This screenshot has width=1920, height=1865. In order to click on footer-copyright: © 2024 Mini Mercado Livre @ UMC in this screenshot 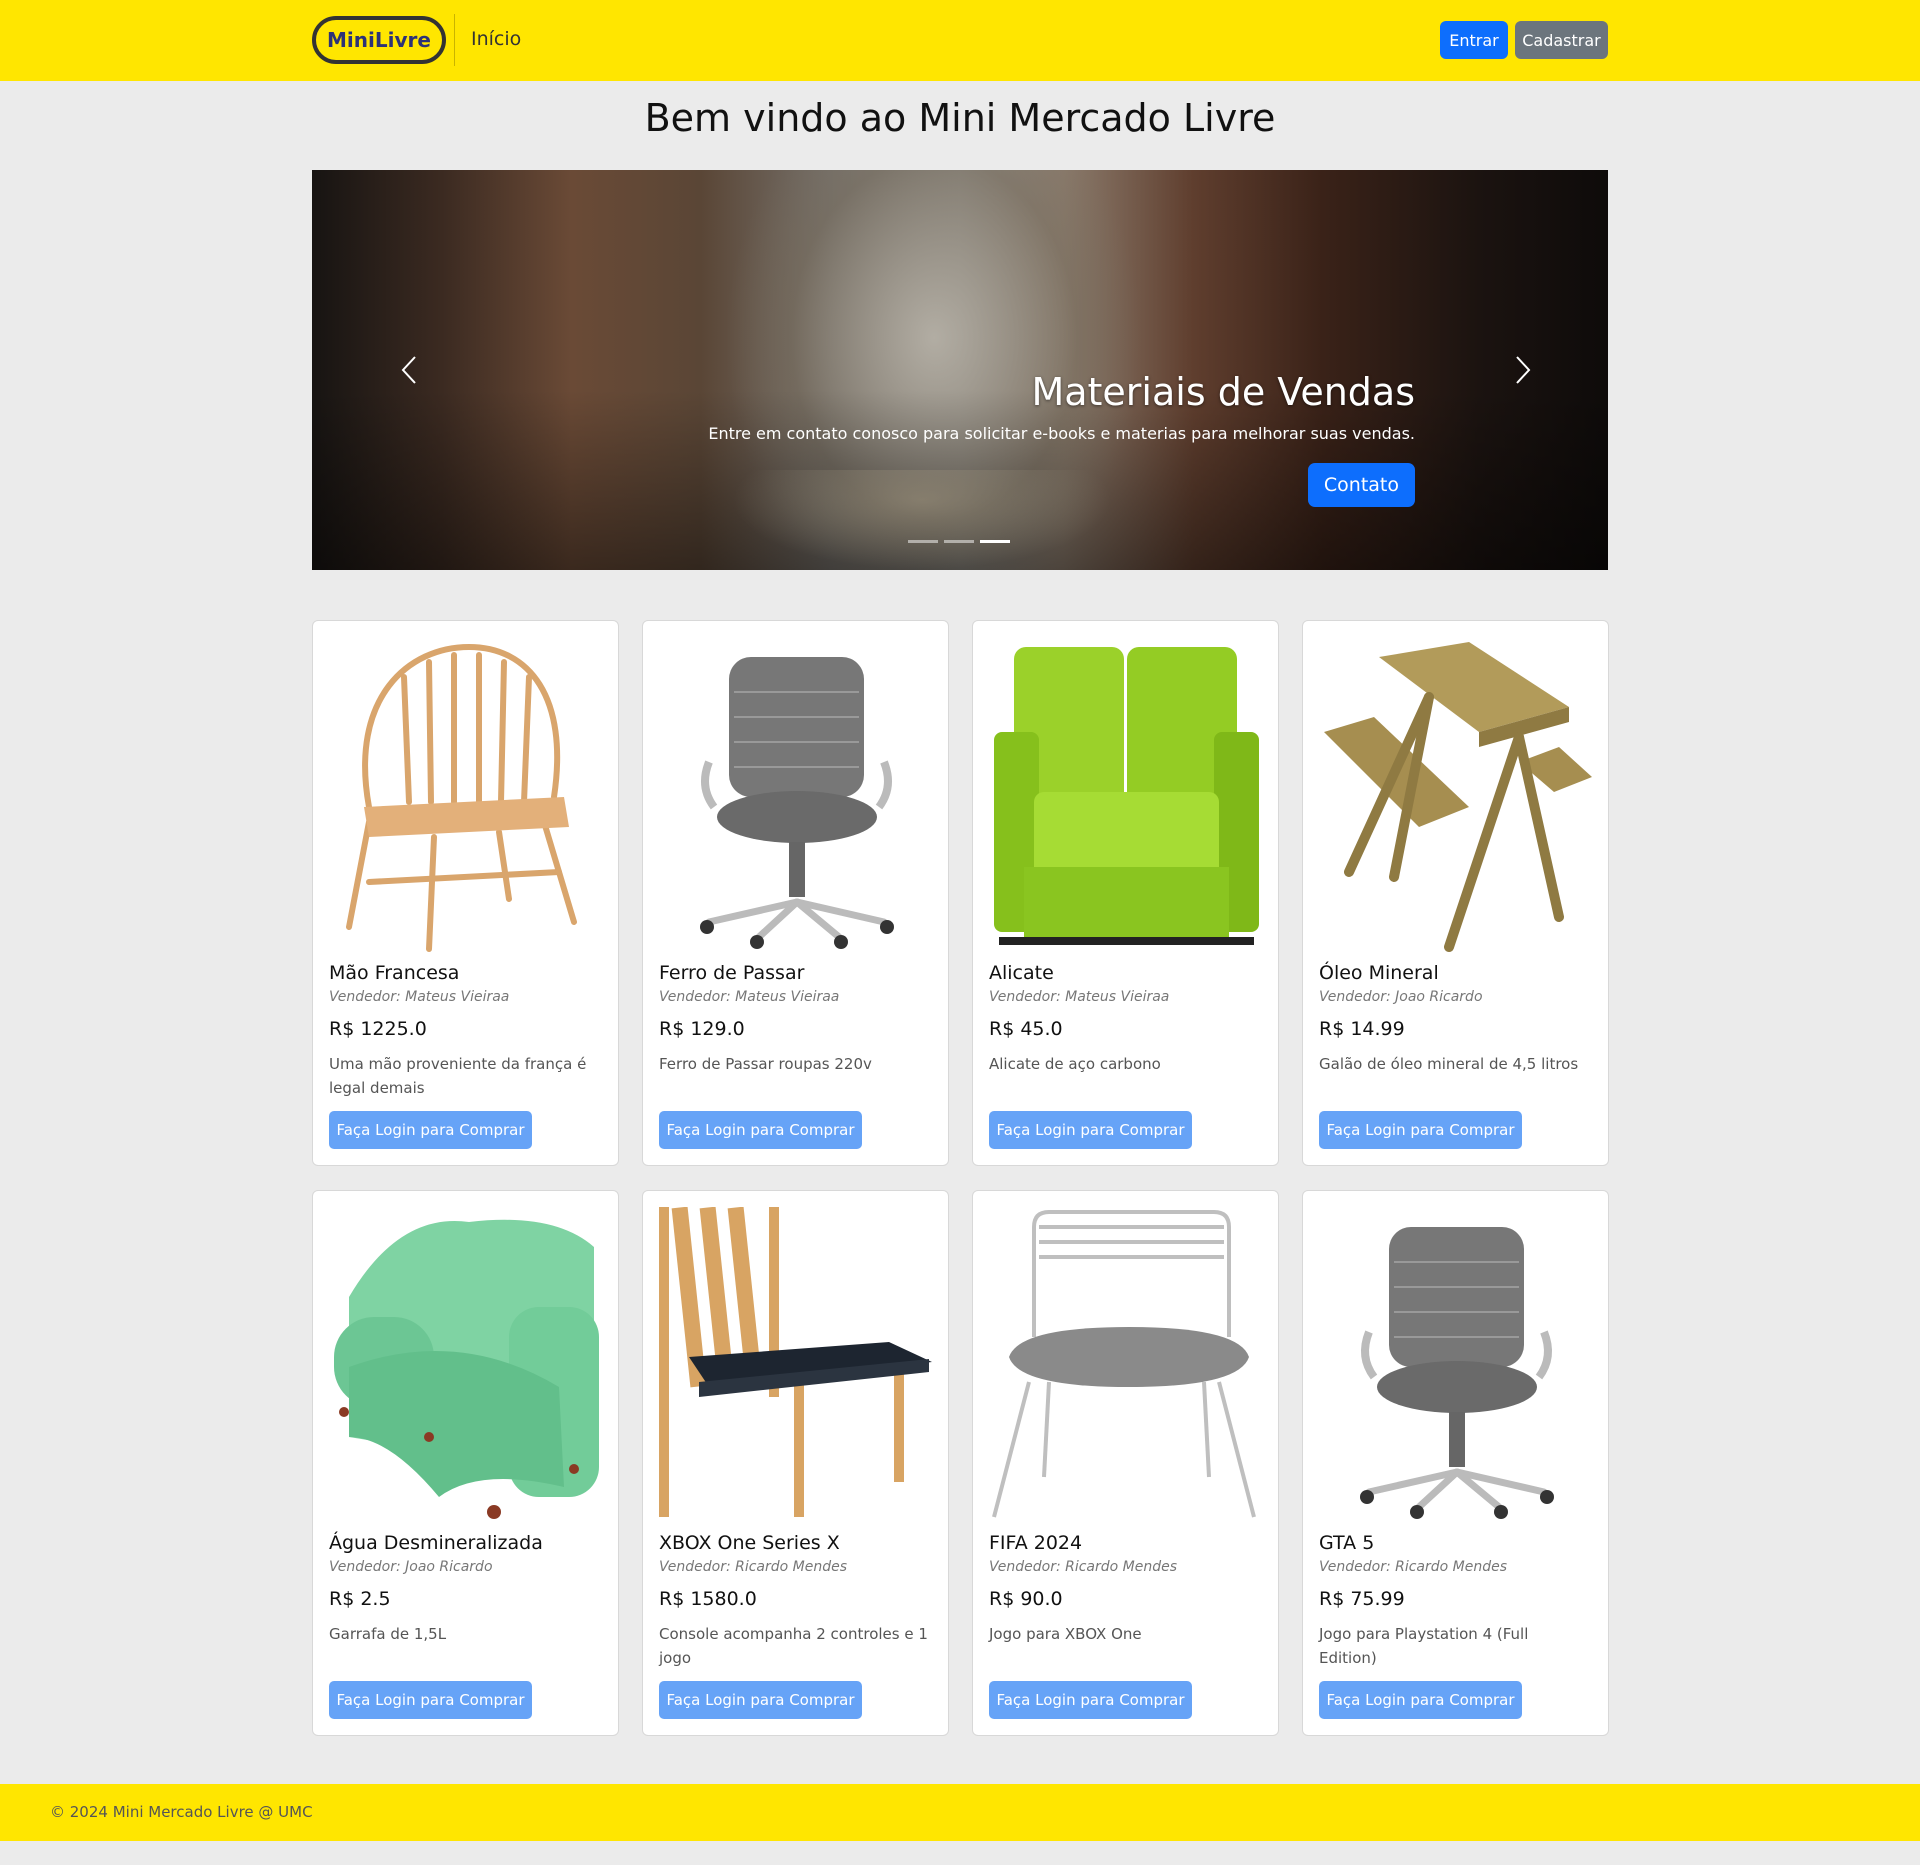, I will do `click(181, 1812)`.